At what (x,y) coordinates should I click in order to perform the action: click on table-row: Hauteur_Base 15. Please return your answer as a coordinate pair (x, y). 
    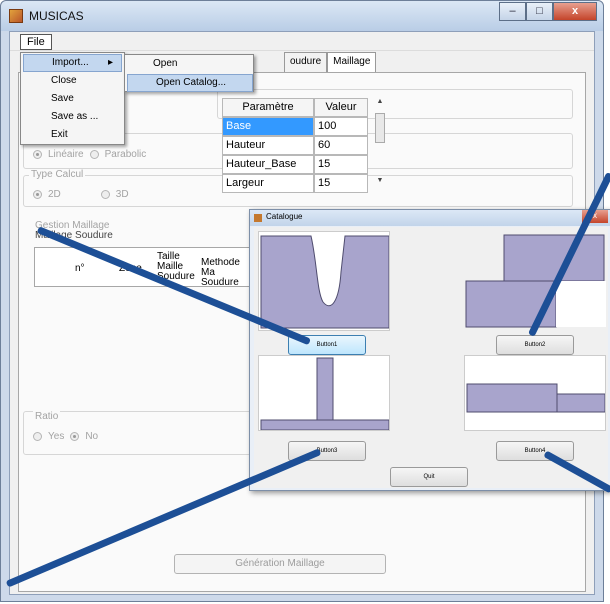
    Looking at the image, I should click on (295, 164).